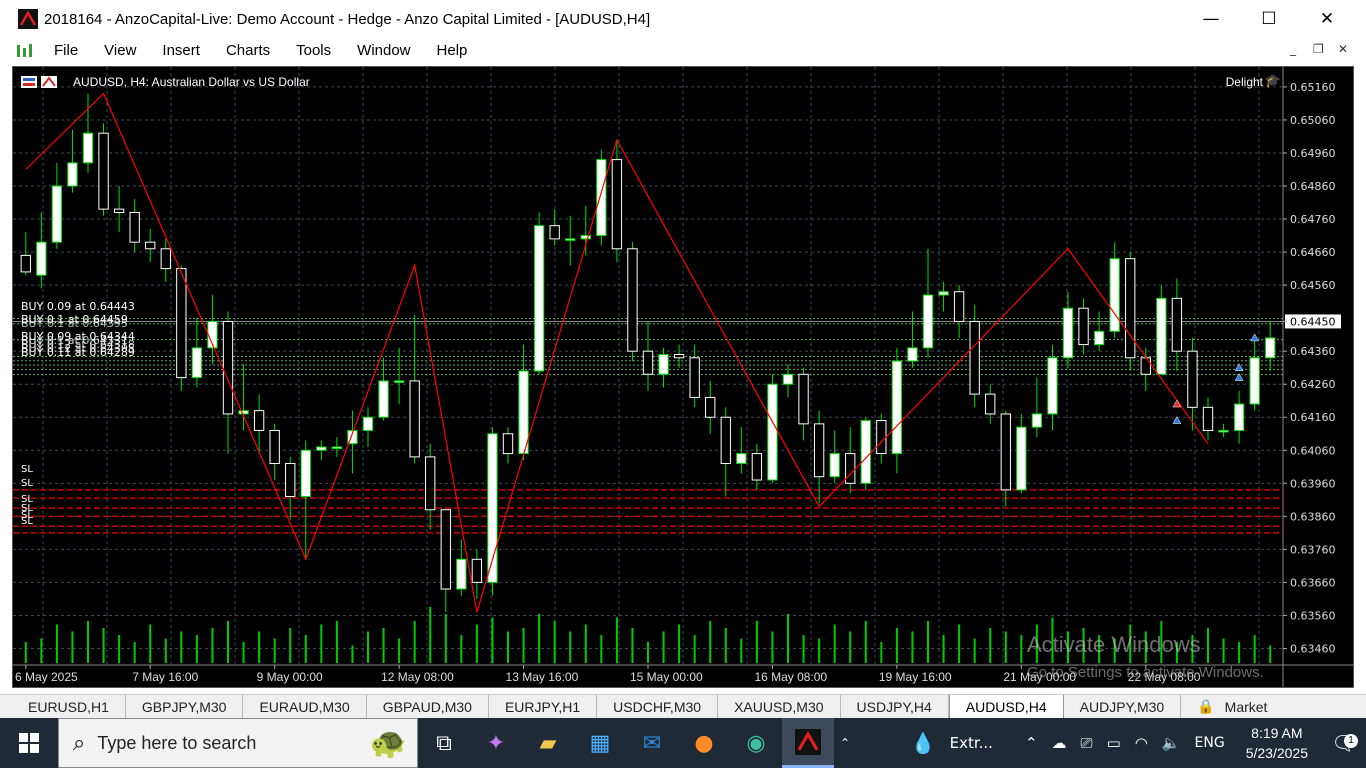 This screenshot has width=1366, height=768. What do you see at coordinates (543, 706) in the screenshot?
I see `tab-eurjpy-h1: EURJPY,H1` at bounding box center [543, 706].